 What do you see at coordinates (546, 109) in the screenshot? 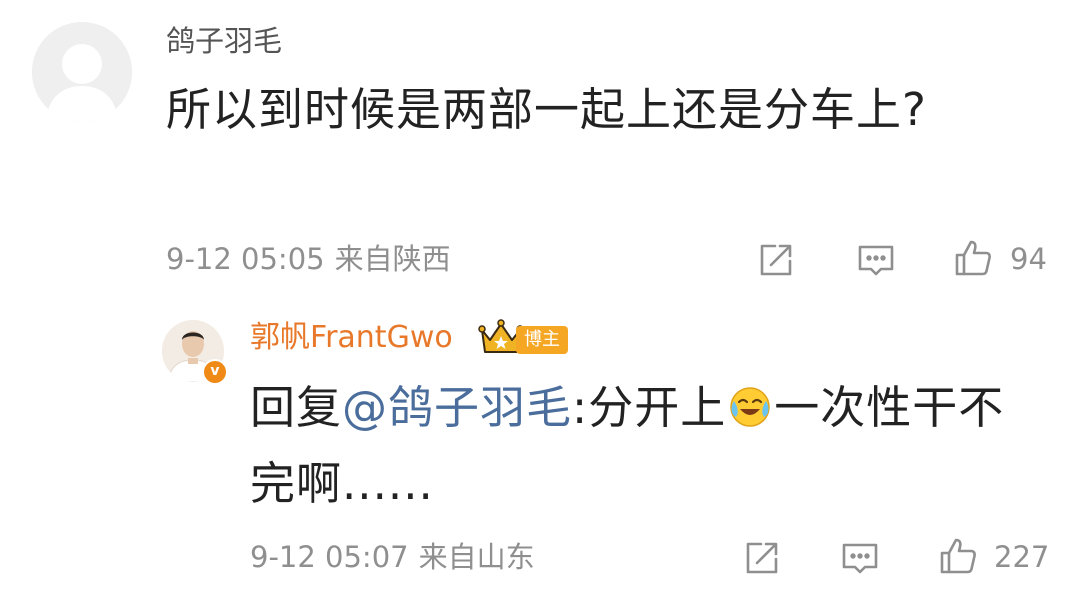
I see `comment-text: 所以到时候是两部一起上还是分车上?` at bounding box center [546, 109].